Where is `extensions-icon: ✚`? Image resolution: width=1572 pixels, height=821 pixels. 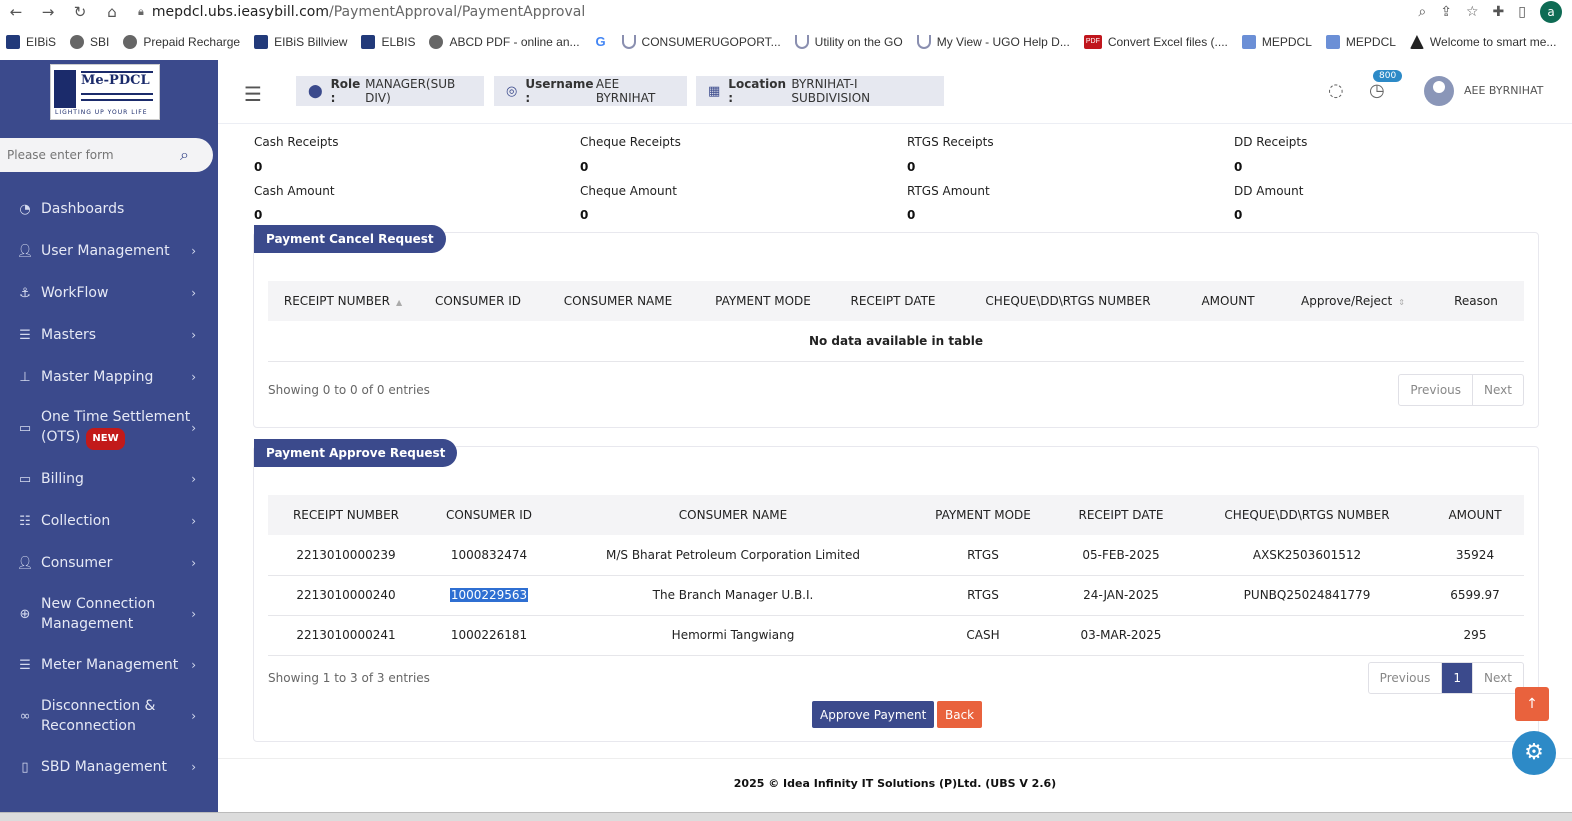 extensions-icon: ✚ is located at coordinates (1499, 12).